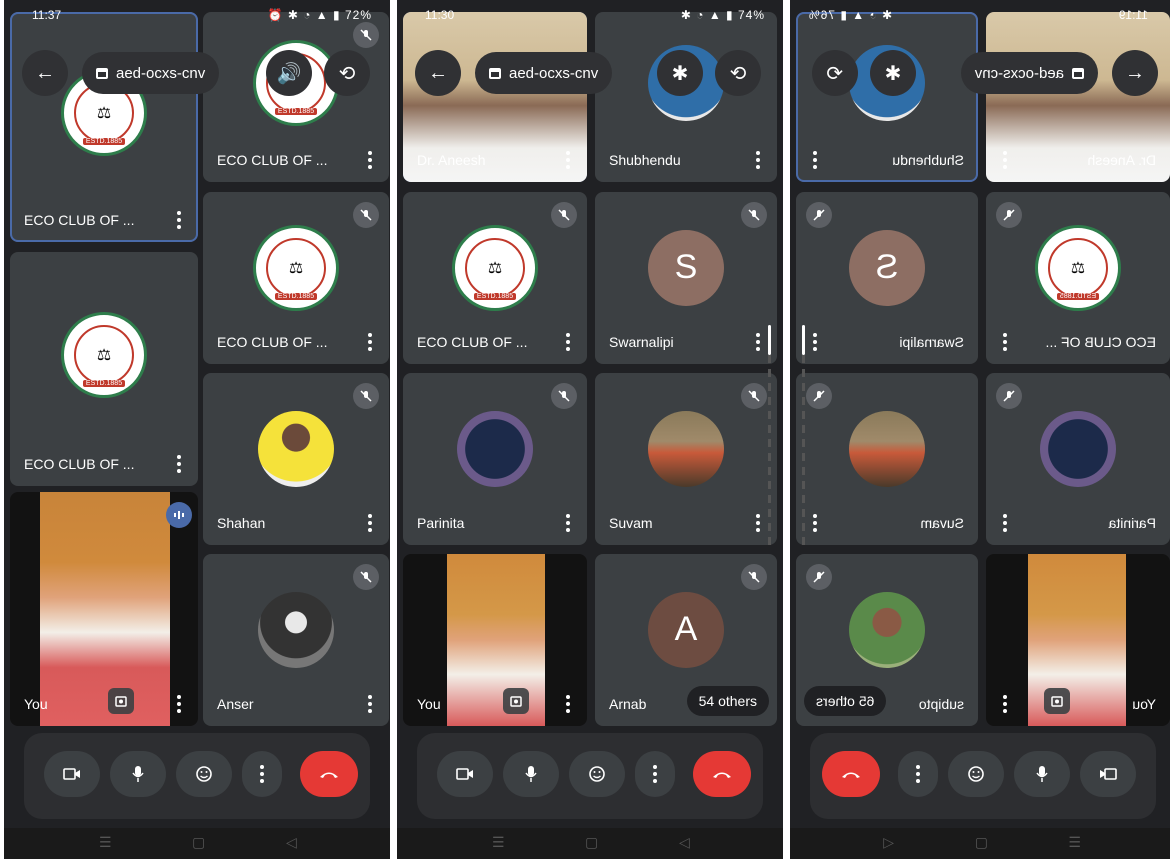 Image resolution: width=1170 pixels, height=859 pixels. Describe the element at coordinates (887, 640) in the screenshot. I see `participant-tile: subipto 65 others` at that location.